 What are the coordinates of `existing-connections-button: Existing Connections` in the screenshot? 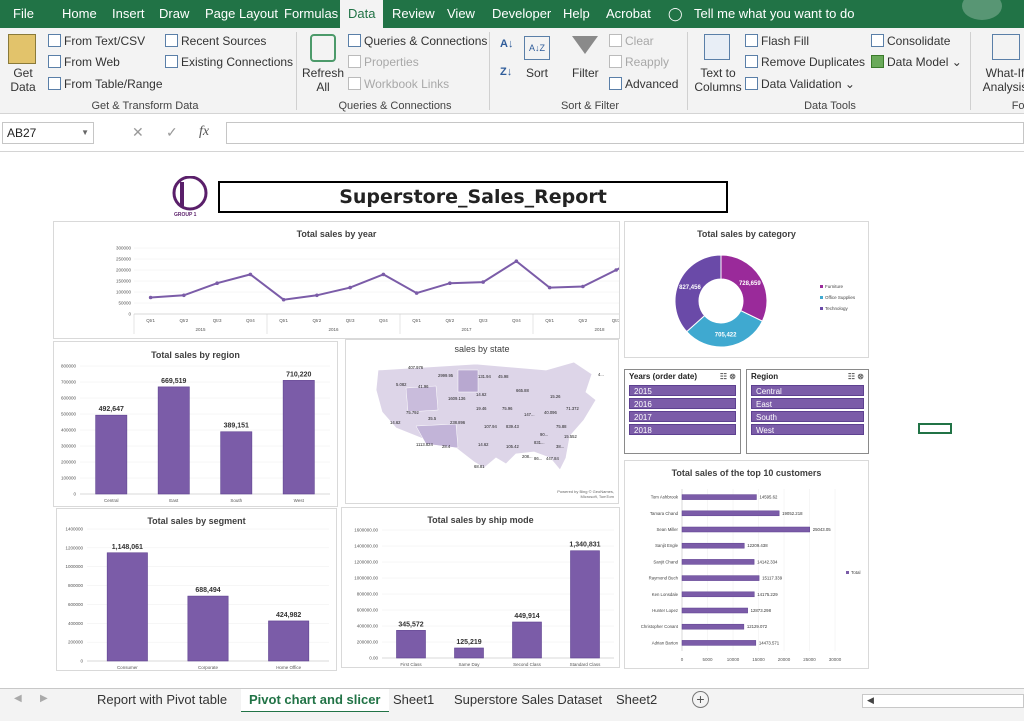 It's located at (229, 62).